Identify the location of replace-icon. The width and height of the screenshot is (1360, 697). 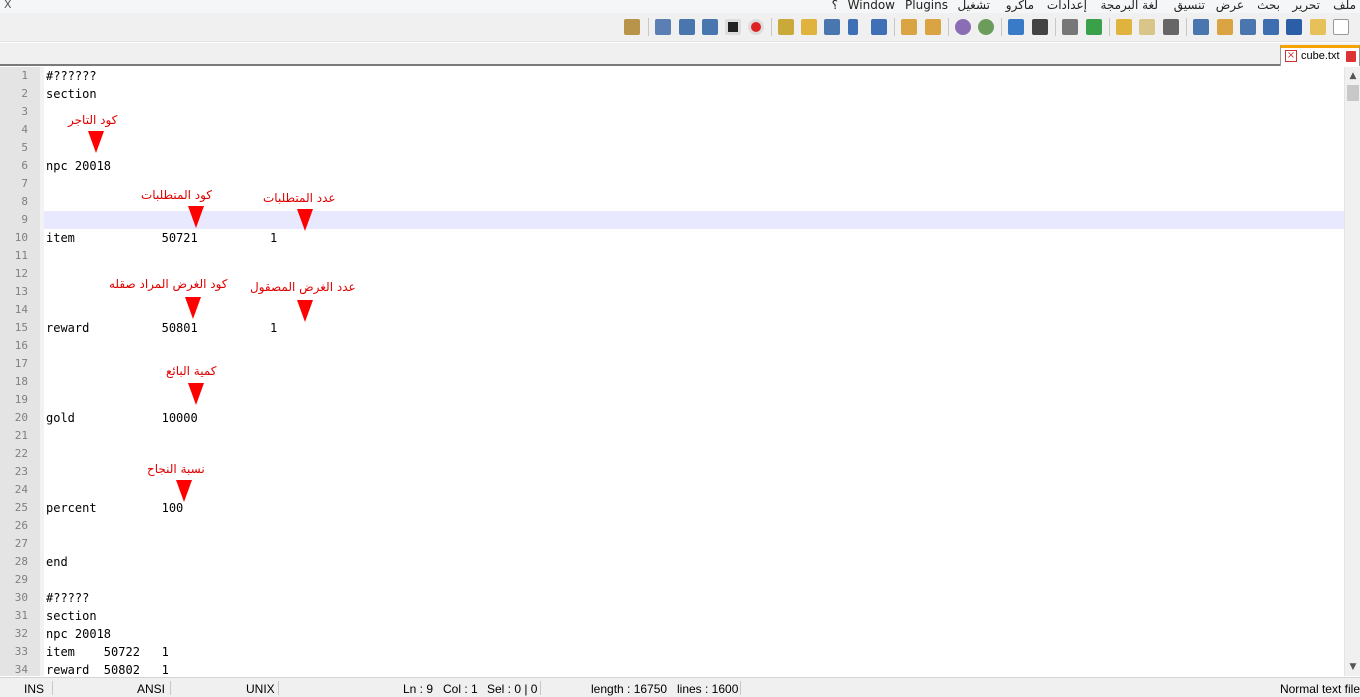
(1016, 27).